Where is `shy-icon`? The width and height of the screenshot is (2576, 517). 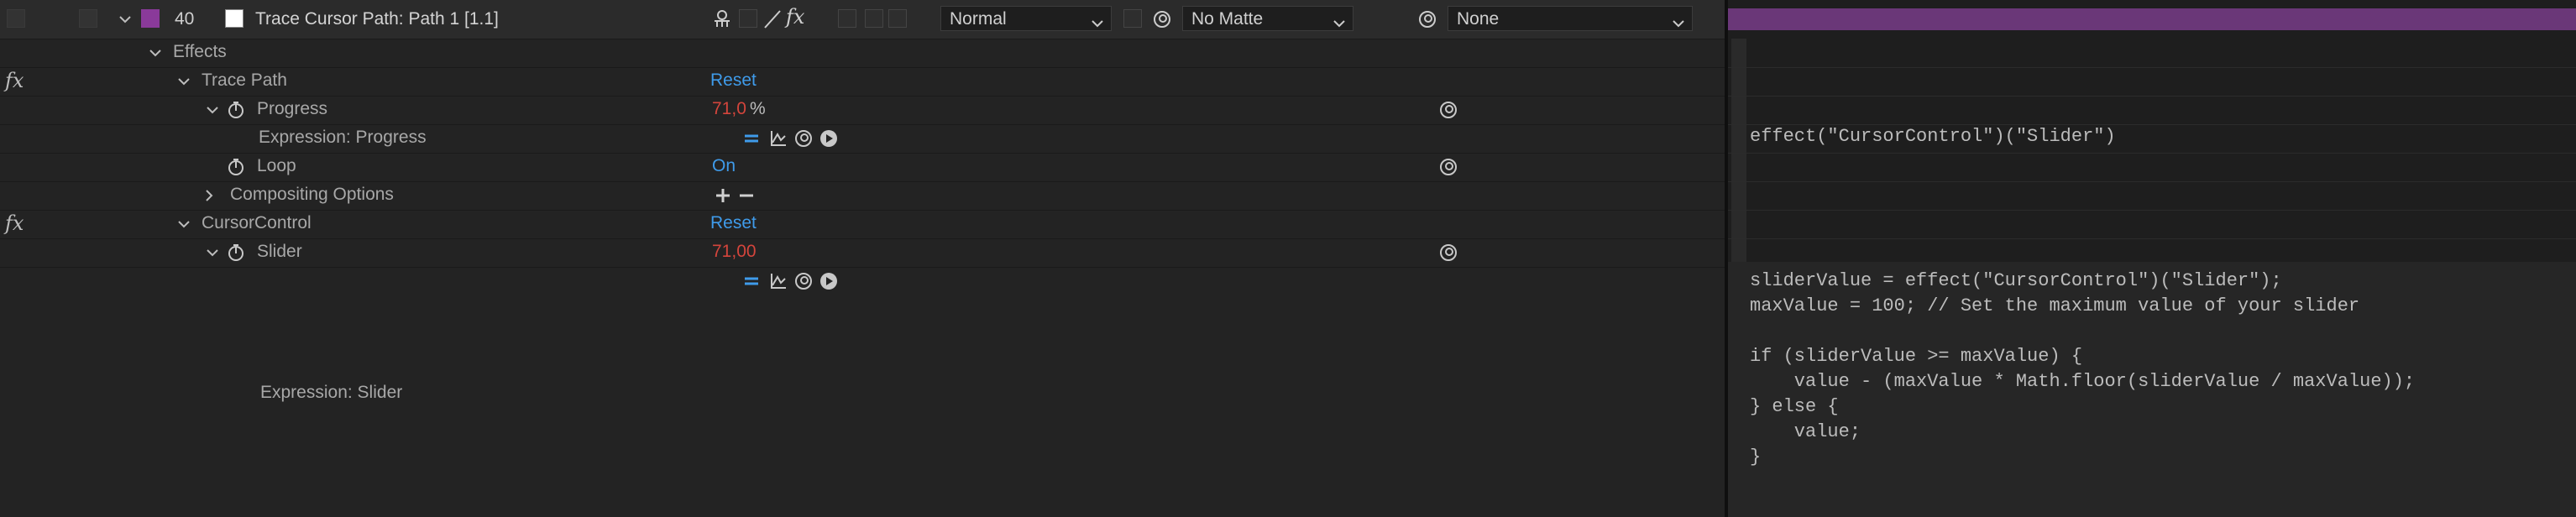
shy-icon is located at coordinates (722, 21).